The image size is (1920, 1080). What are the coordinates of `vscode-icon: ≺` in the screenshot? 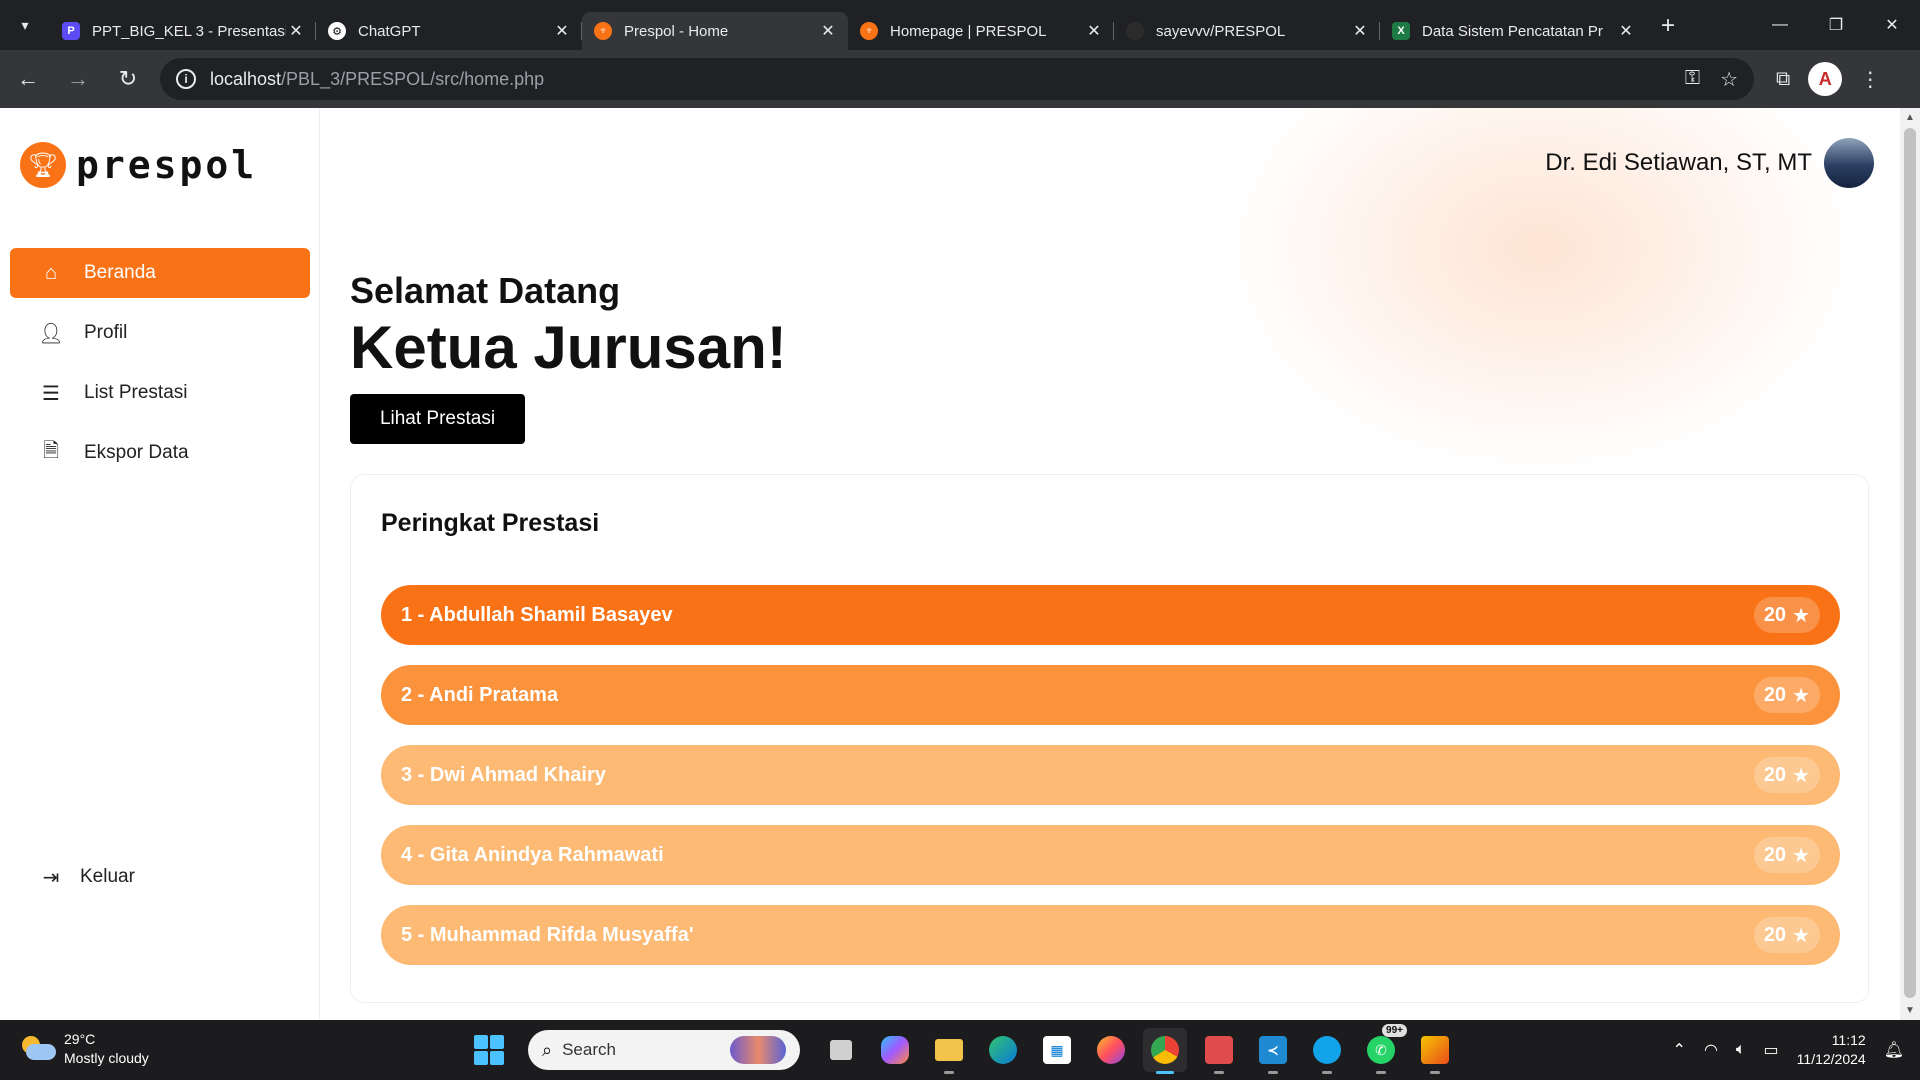 It's located at (1273, 1051).